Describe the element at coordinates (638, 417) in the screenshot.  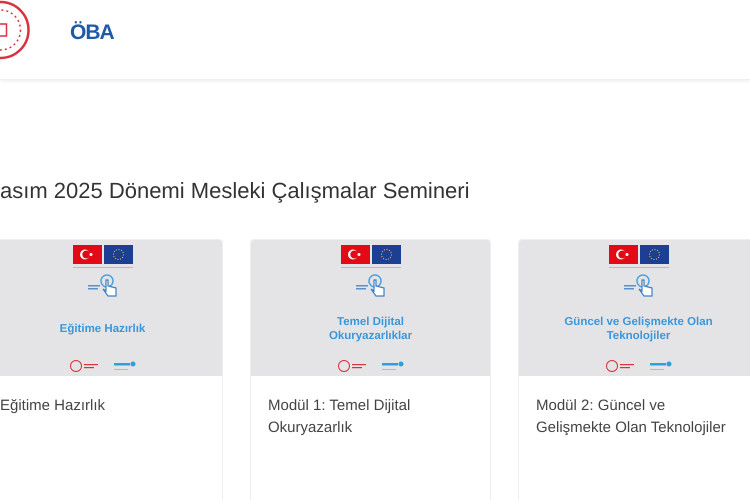
I see `course-title: Modül 2: Güncel ve Gelişmekte Olan Teknolojiler` at that location.